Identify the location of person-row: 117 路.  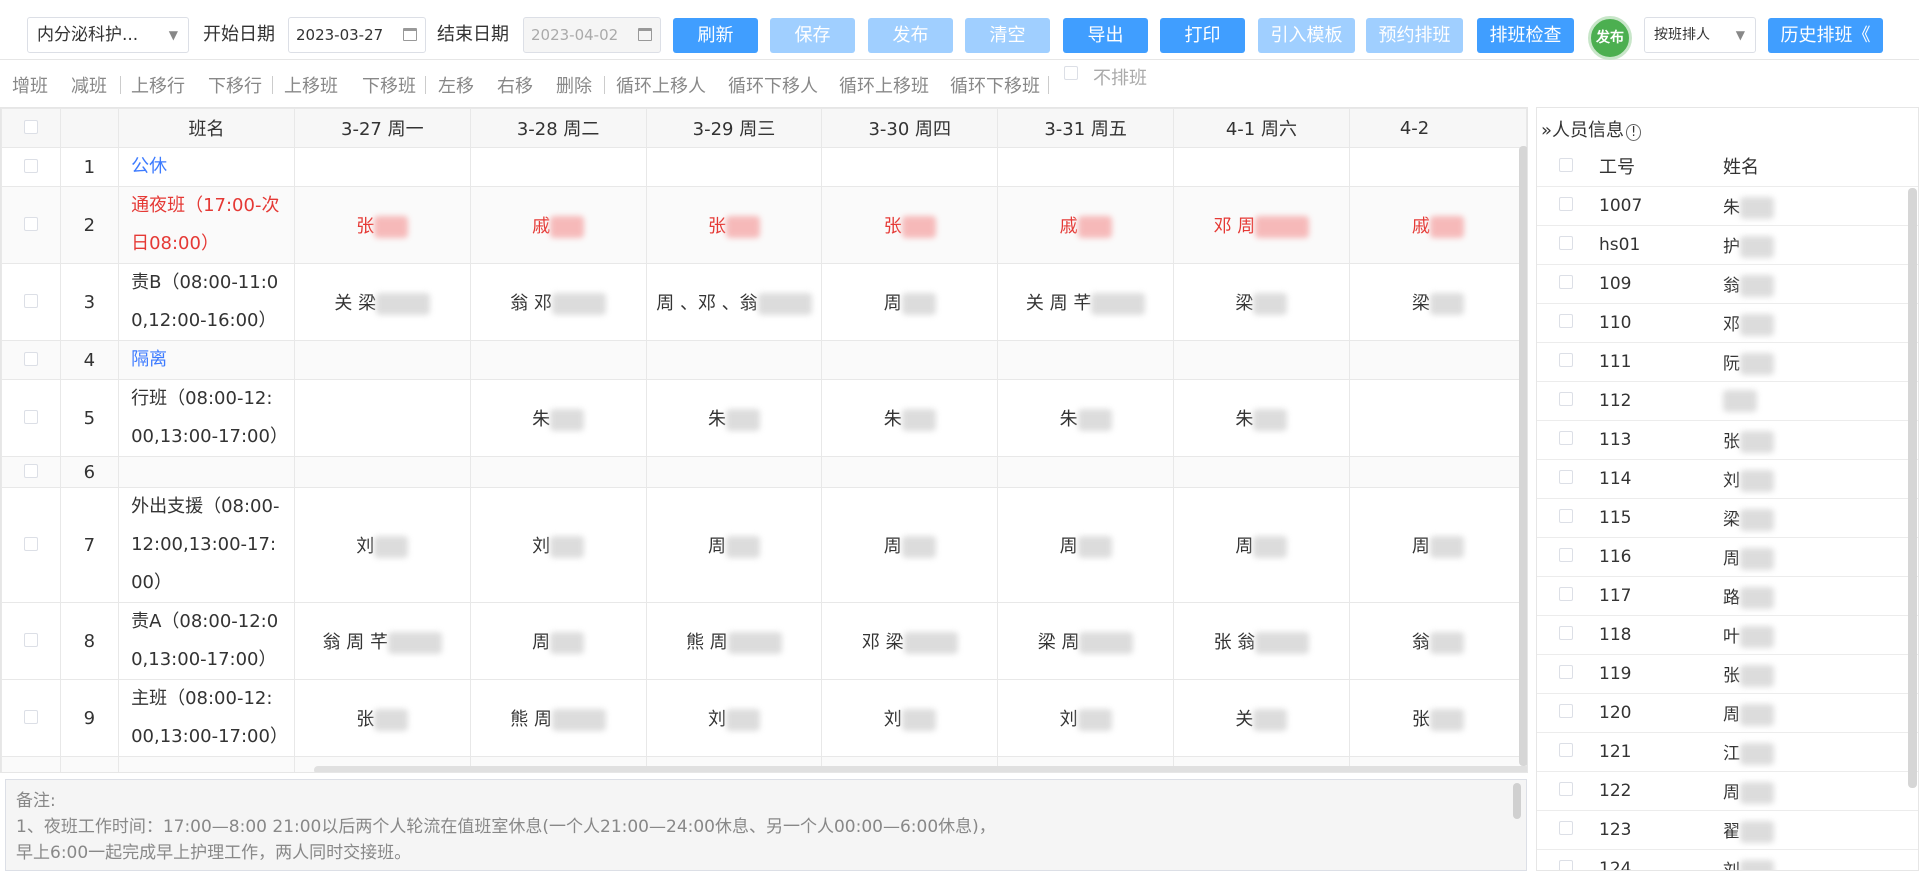
(1727, 596).